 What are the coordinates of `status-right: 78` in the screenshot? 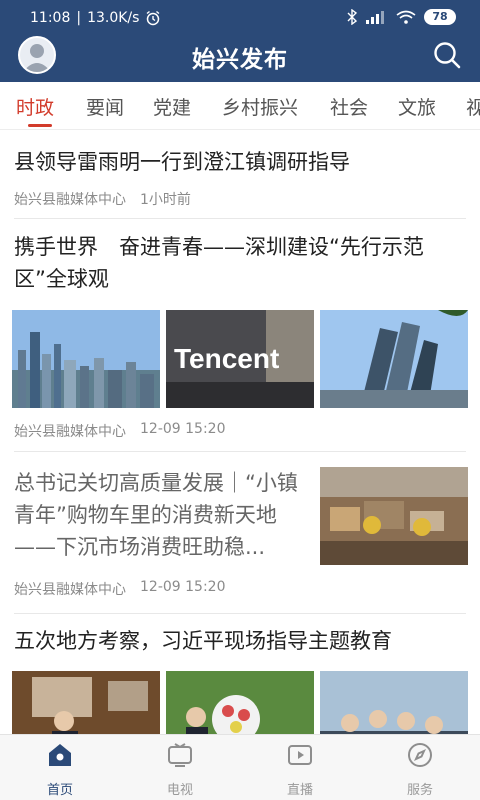 It's located at (401, 17).